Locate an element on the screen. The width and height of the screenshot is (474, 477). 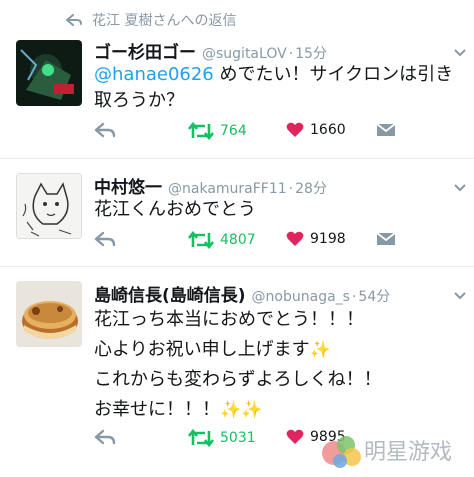
tweet-line-text: めでたい！サイクロンは引き is located at coordinates (333, 74).